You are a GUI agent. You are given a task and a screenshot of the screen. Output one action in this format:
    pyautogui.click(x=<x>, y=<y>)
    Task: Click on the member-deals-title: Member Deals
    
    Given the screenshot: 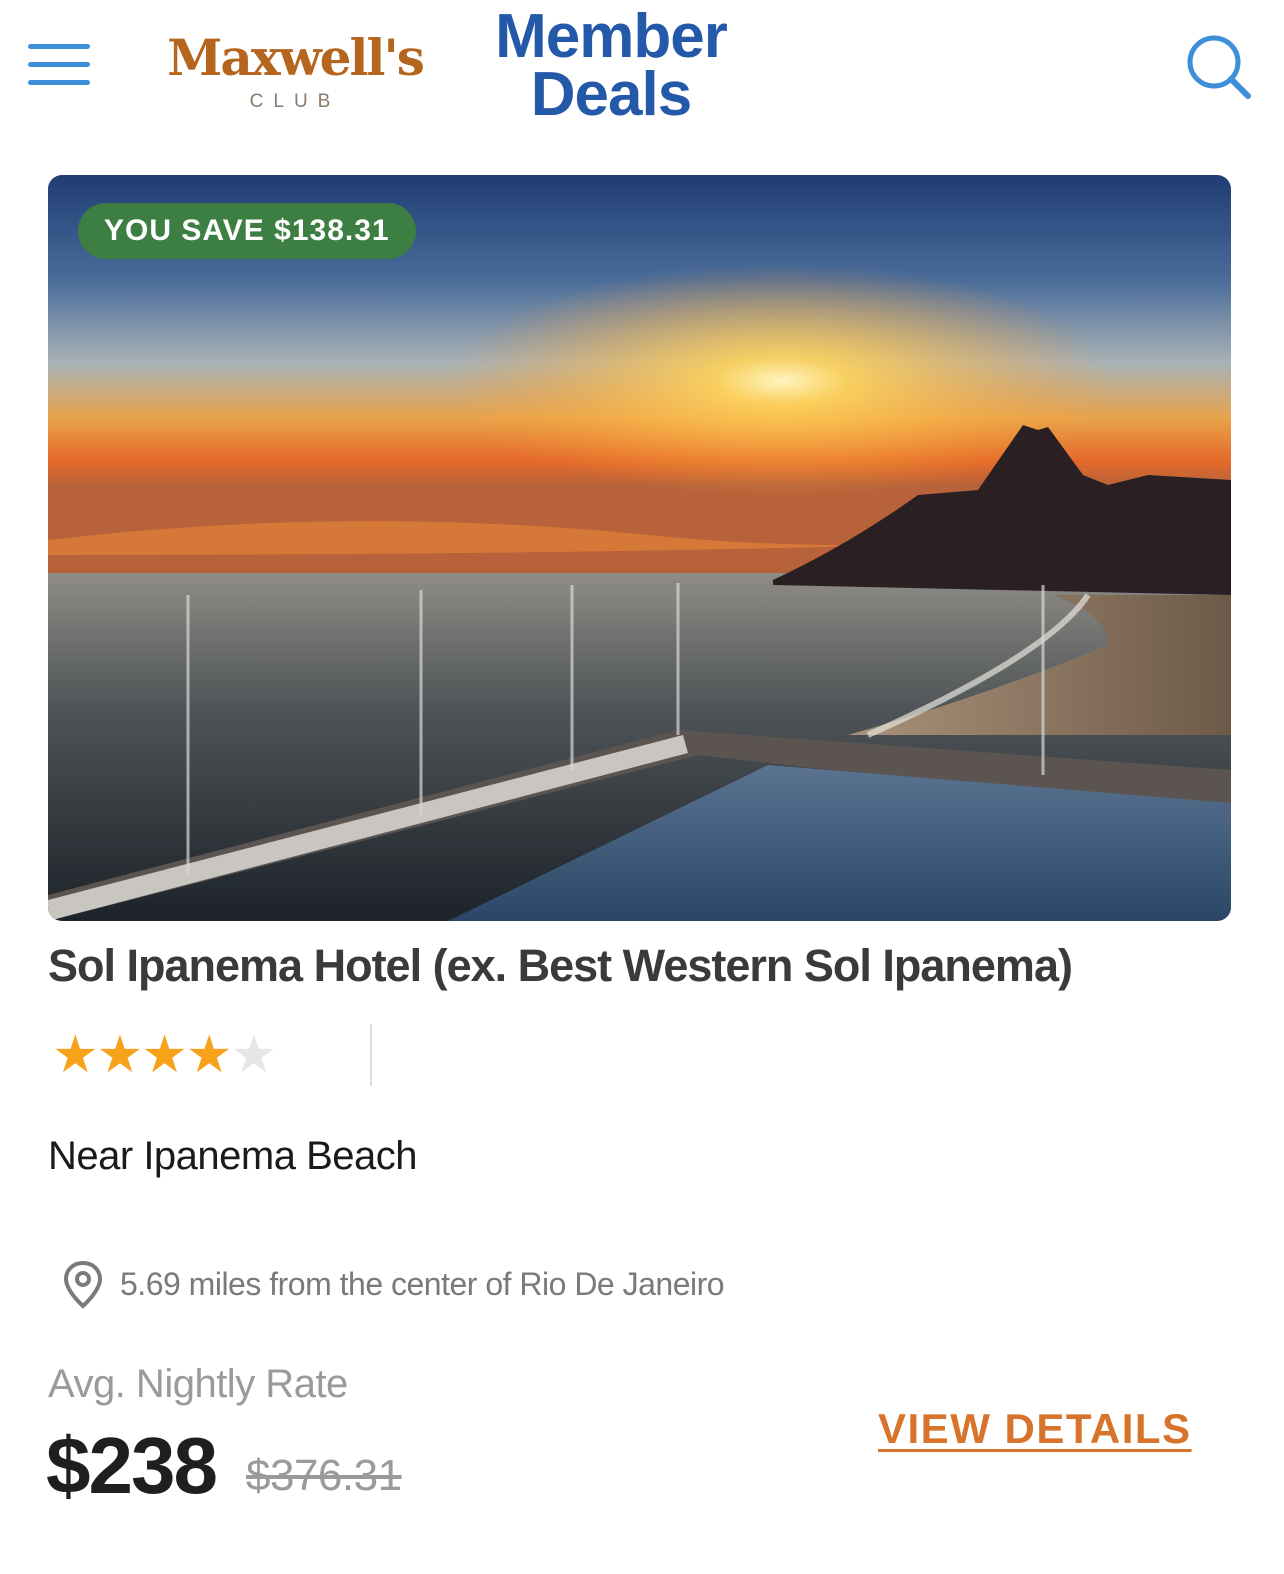 What is the action you would take?
    pyautogui.click(x=611, y=65)
    